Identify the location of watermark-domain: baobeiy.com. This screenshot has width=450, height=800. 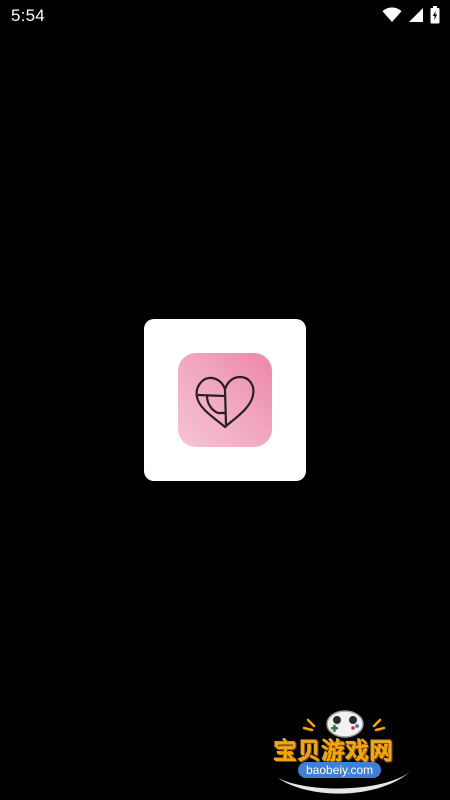
(340, 770).